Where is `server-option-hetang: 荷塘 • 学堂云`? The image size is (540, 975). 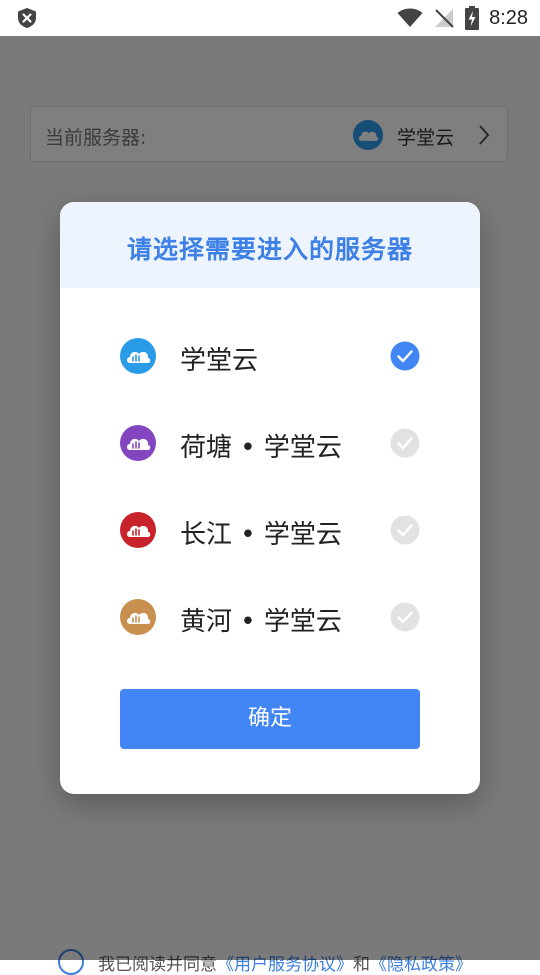
server-option-hetang: 荷塘 • 学堂云 is located at coordinates (270, 443).